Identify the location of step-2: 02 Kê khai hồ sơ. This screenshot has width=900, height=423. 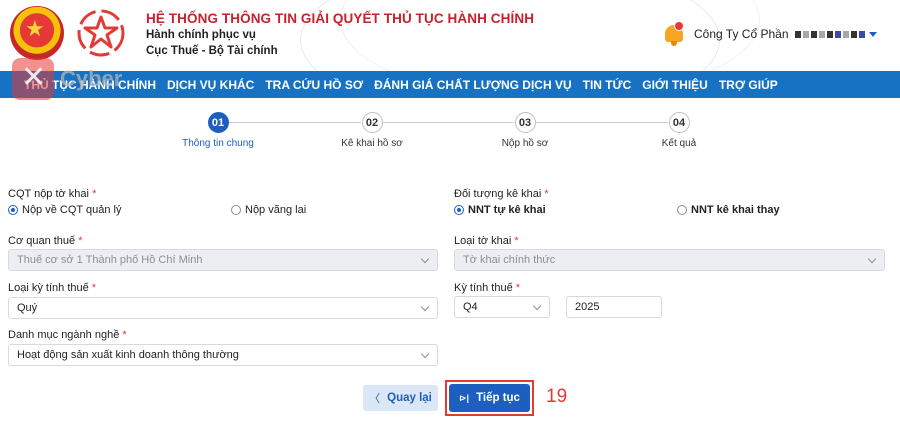
(372, 130).